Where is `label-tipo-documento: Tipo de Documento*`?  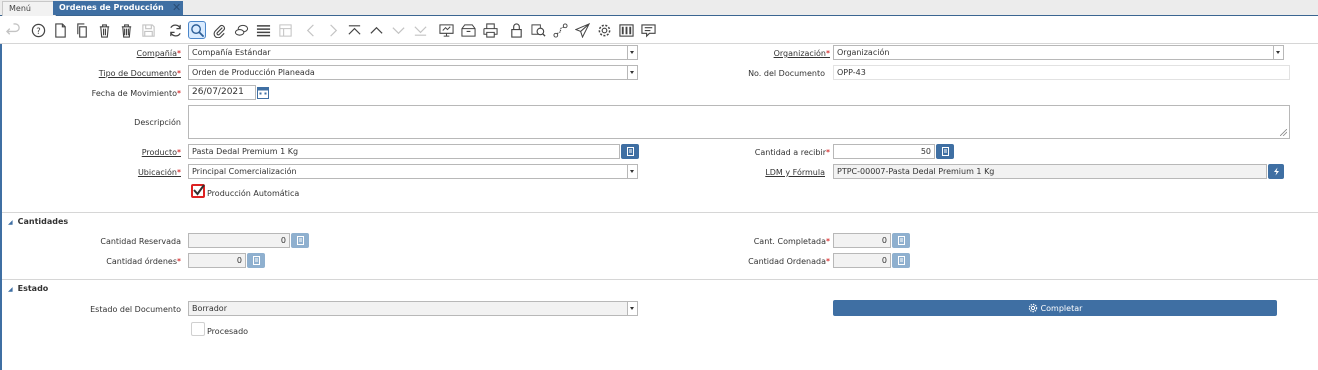
label-tipo-documento: Tipo de Documento* is located at coordinates (139, 73).